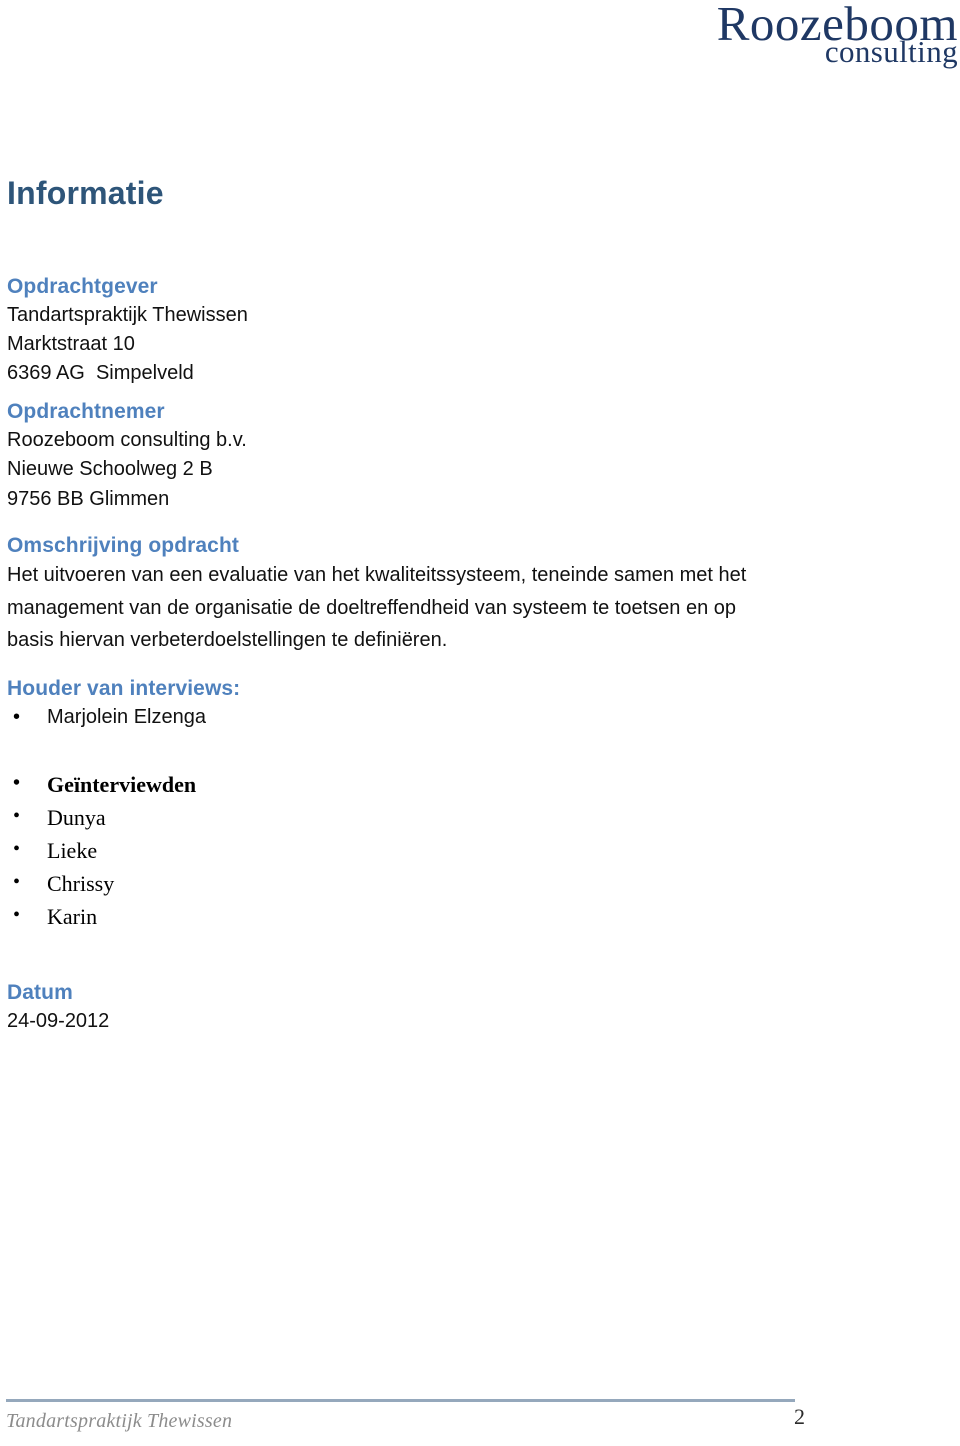  Describe the element at coordinates (40, 993) in the screenshot. I see `section-heading-datum: Datum` at that location.